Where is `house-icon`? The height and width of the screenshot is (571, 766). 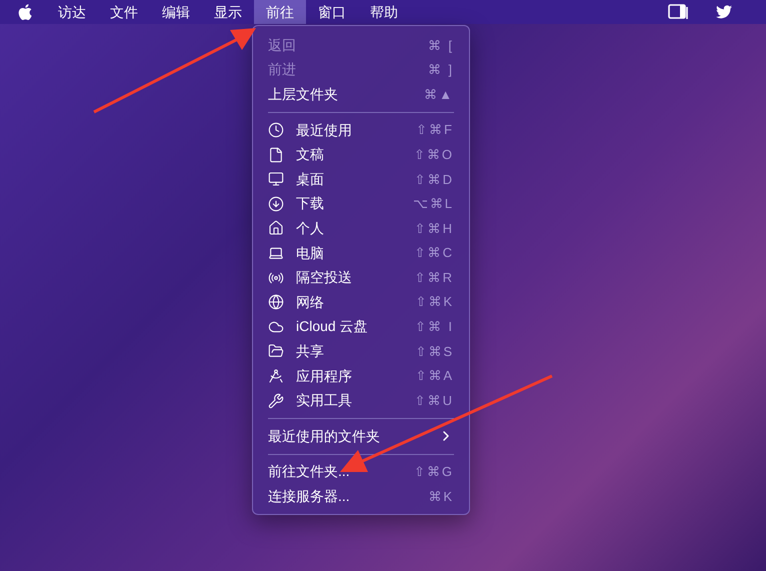
house-icon is located at coordinates (276, 228).